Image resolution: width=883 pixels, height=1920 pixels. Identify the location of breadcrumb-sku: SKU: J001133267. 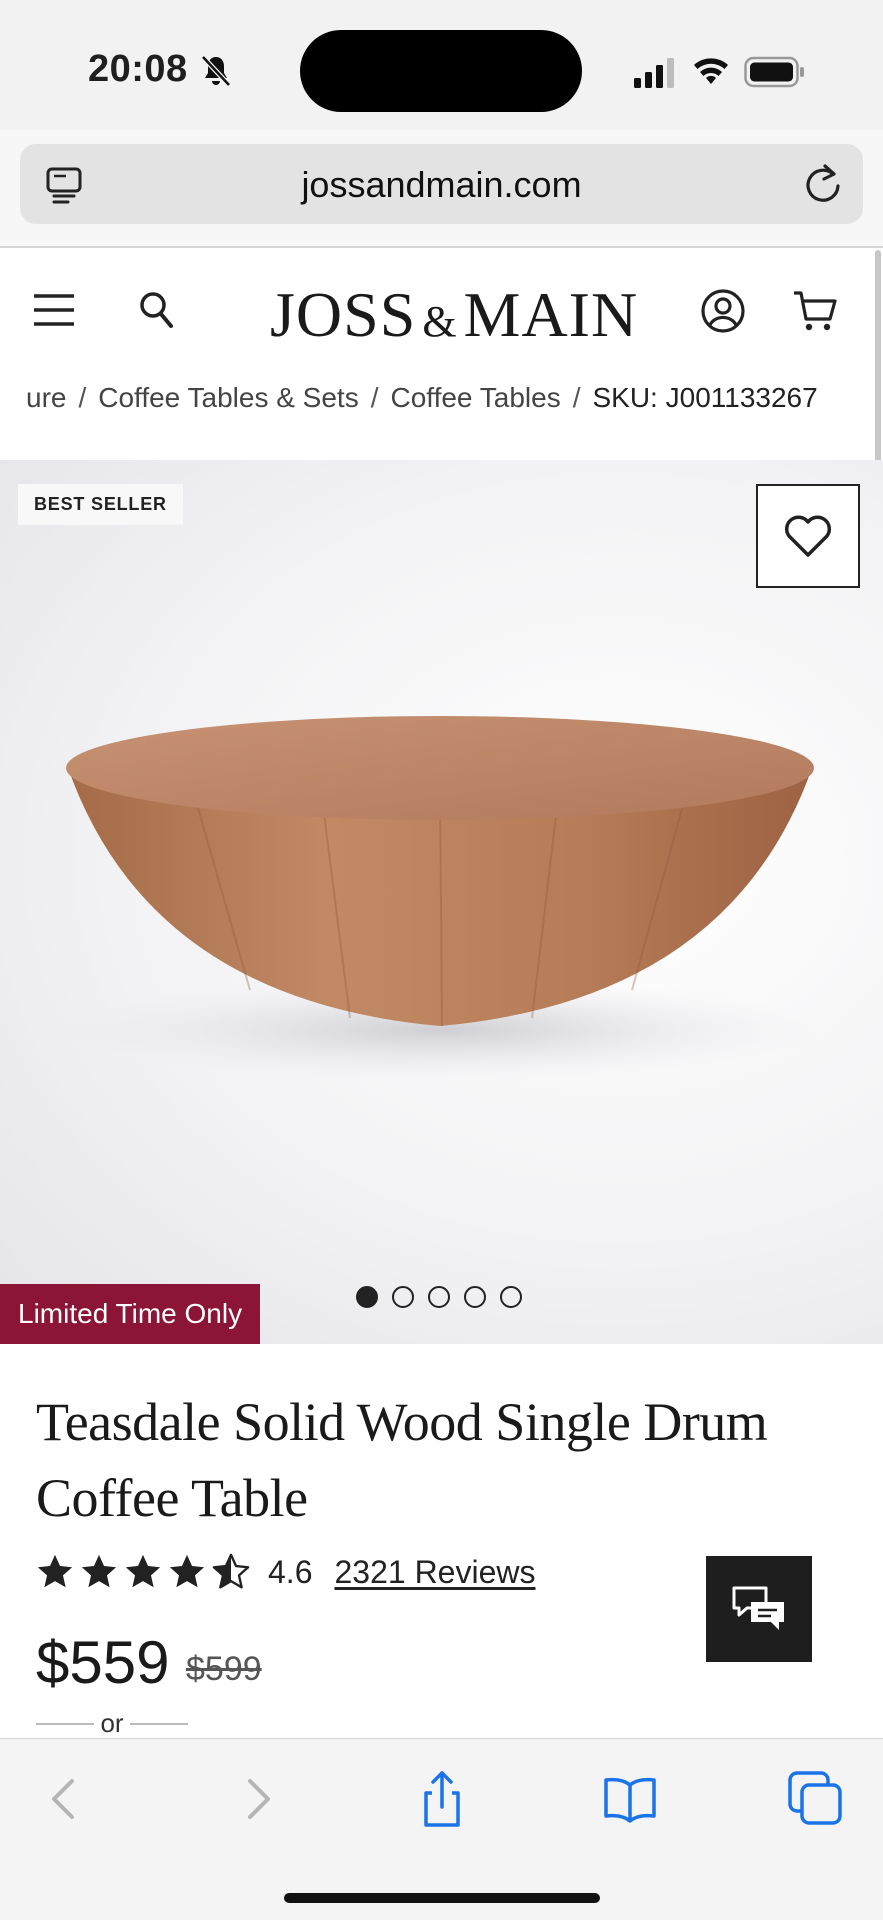
(705, 397).